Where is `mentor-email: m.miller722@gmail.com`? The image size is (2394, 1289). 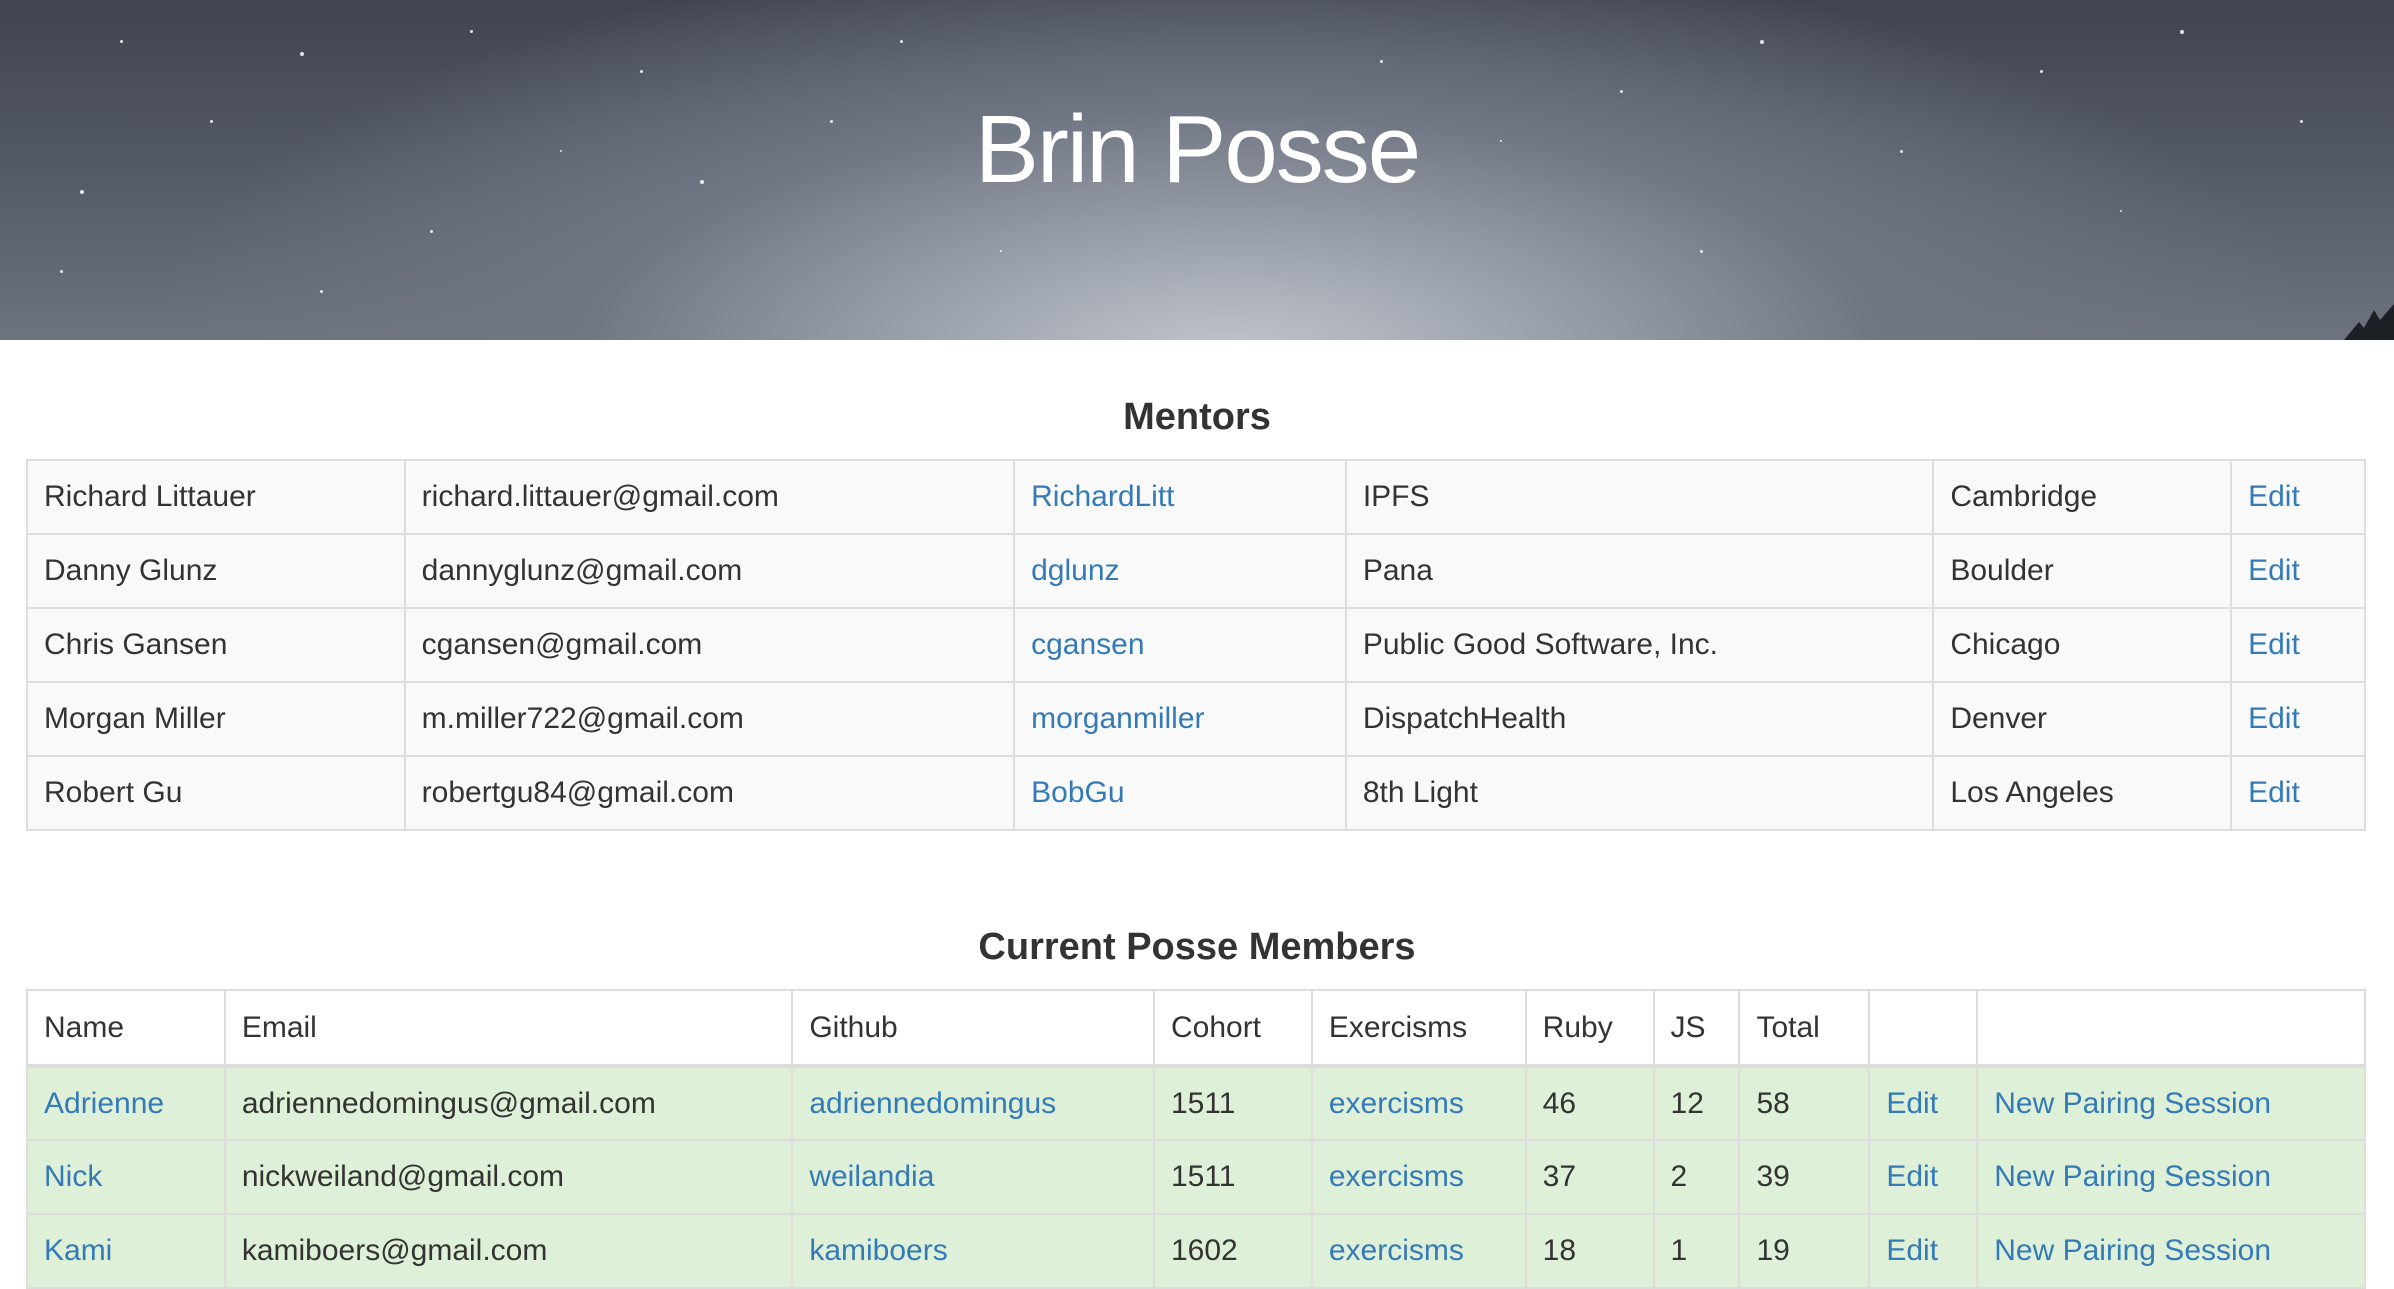 mentor-email: m.miller722@gmail.com is located at coordinates (709, 719).